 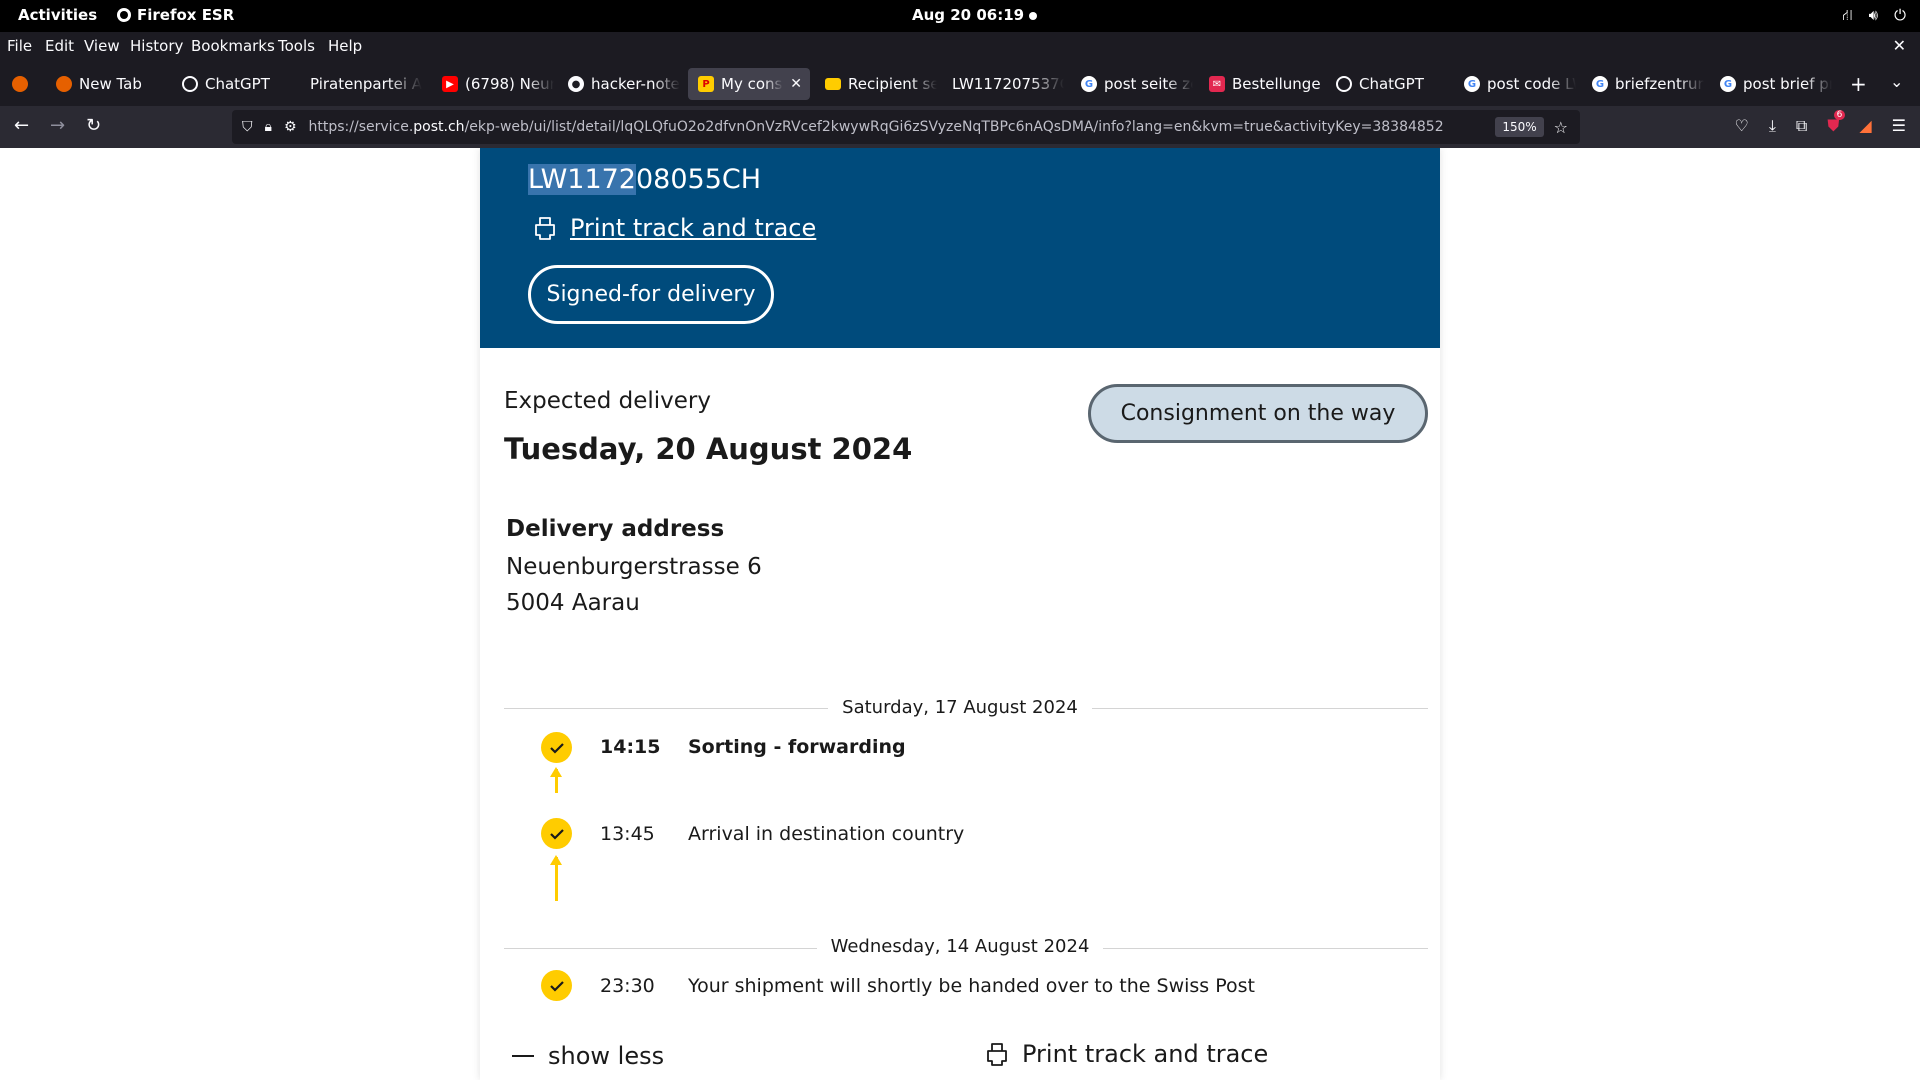 What do you see at coordinates (1741, 126) in the screenshot?
I see `pocket-icon: ♡` at bounding box center [1741, 126].